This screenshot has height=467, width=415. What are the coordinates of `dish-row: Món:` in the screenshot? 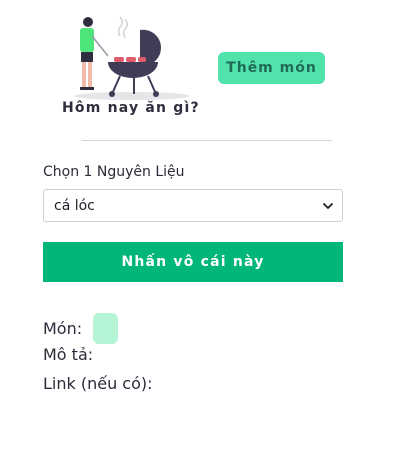 It's located at (81, 328).